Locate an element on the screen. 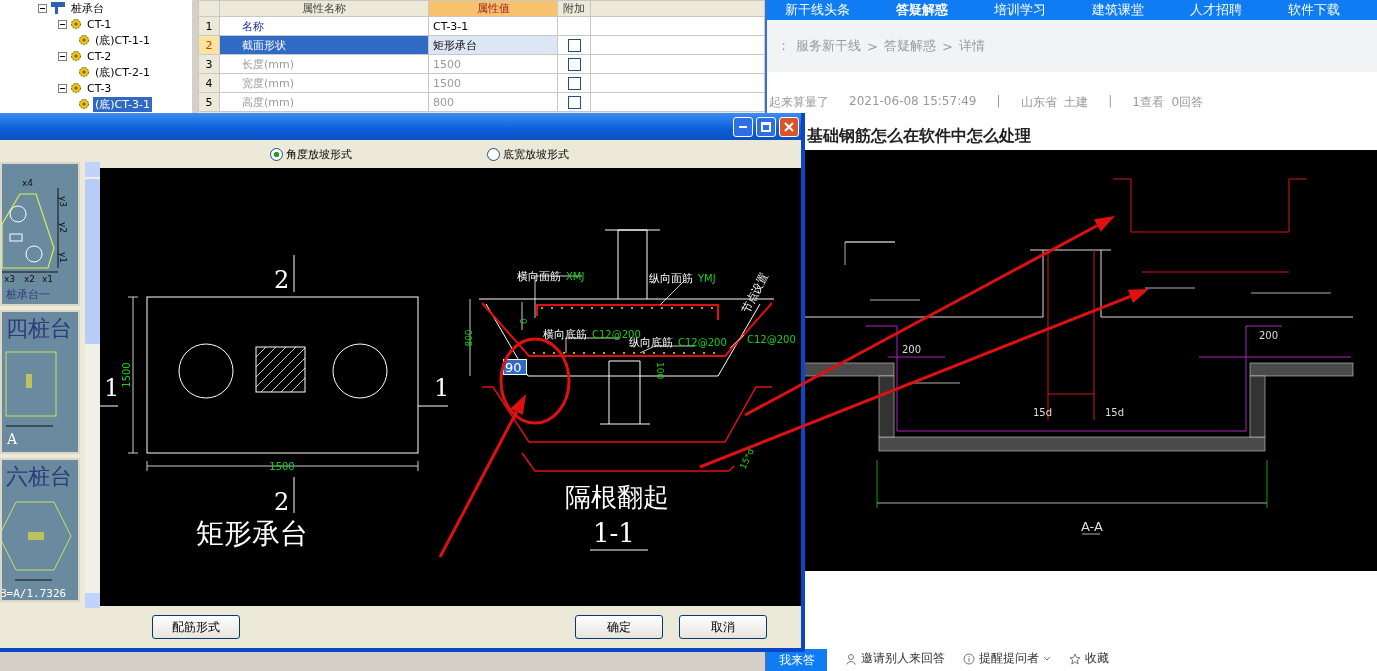  thumbnail-caption: 四桩台 is located at coordinates (39, 328).